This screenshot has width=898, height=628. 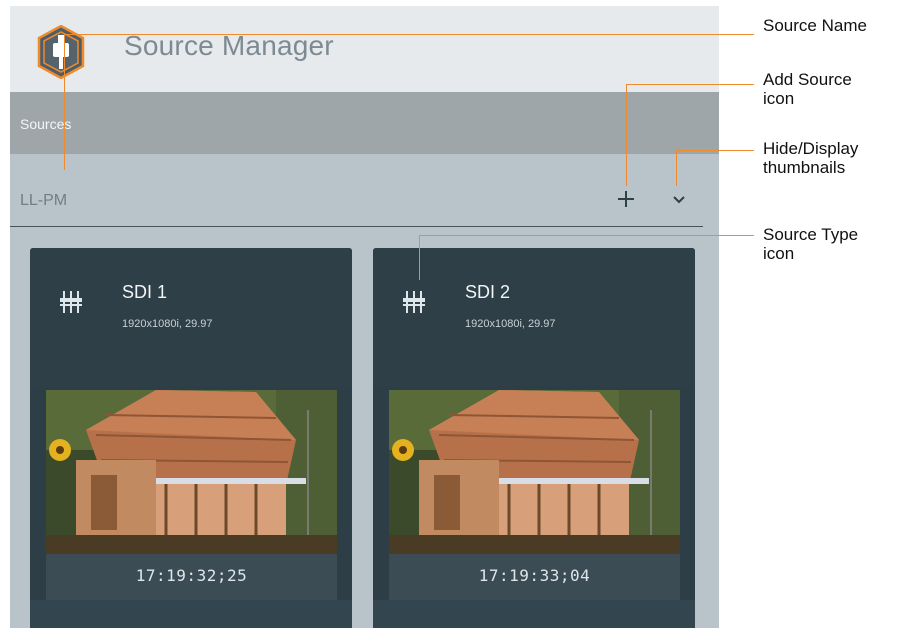 I want to click on plus-icon, so click(x=626, y=199).